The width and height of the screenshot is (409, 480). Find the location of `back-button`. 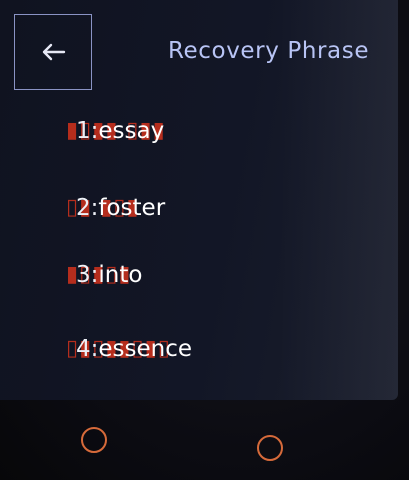

back-button is located at coordinates (53, 52).